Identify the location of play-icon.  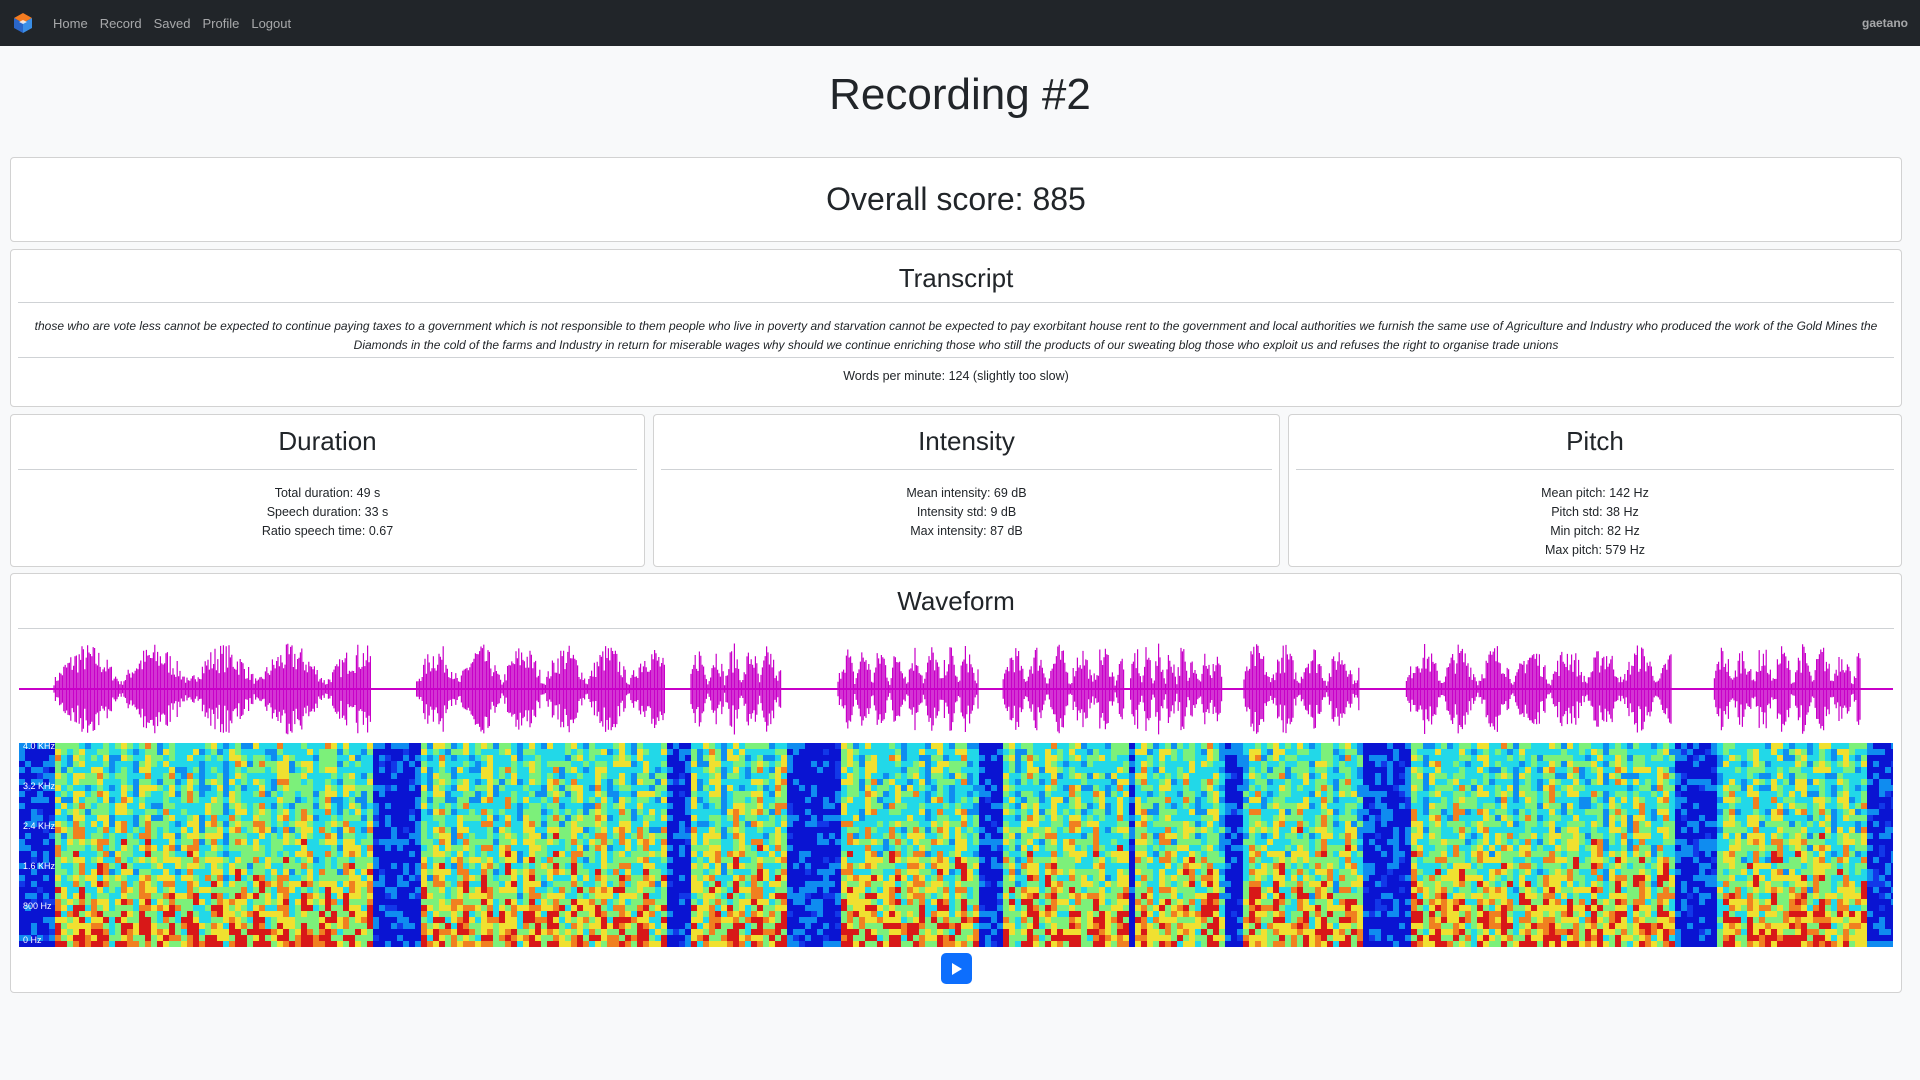
(956, 968).